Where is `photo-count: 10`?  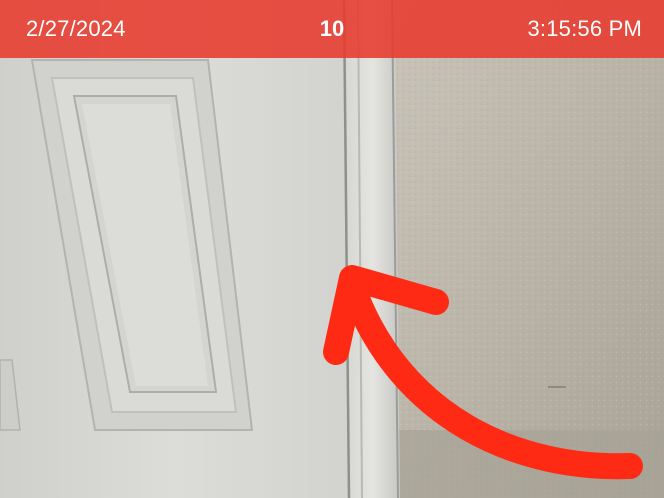
photo-count: 10 is located at coordinates (332, 28).